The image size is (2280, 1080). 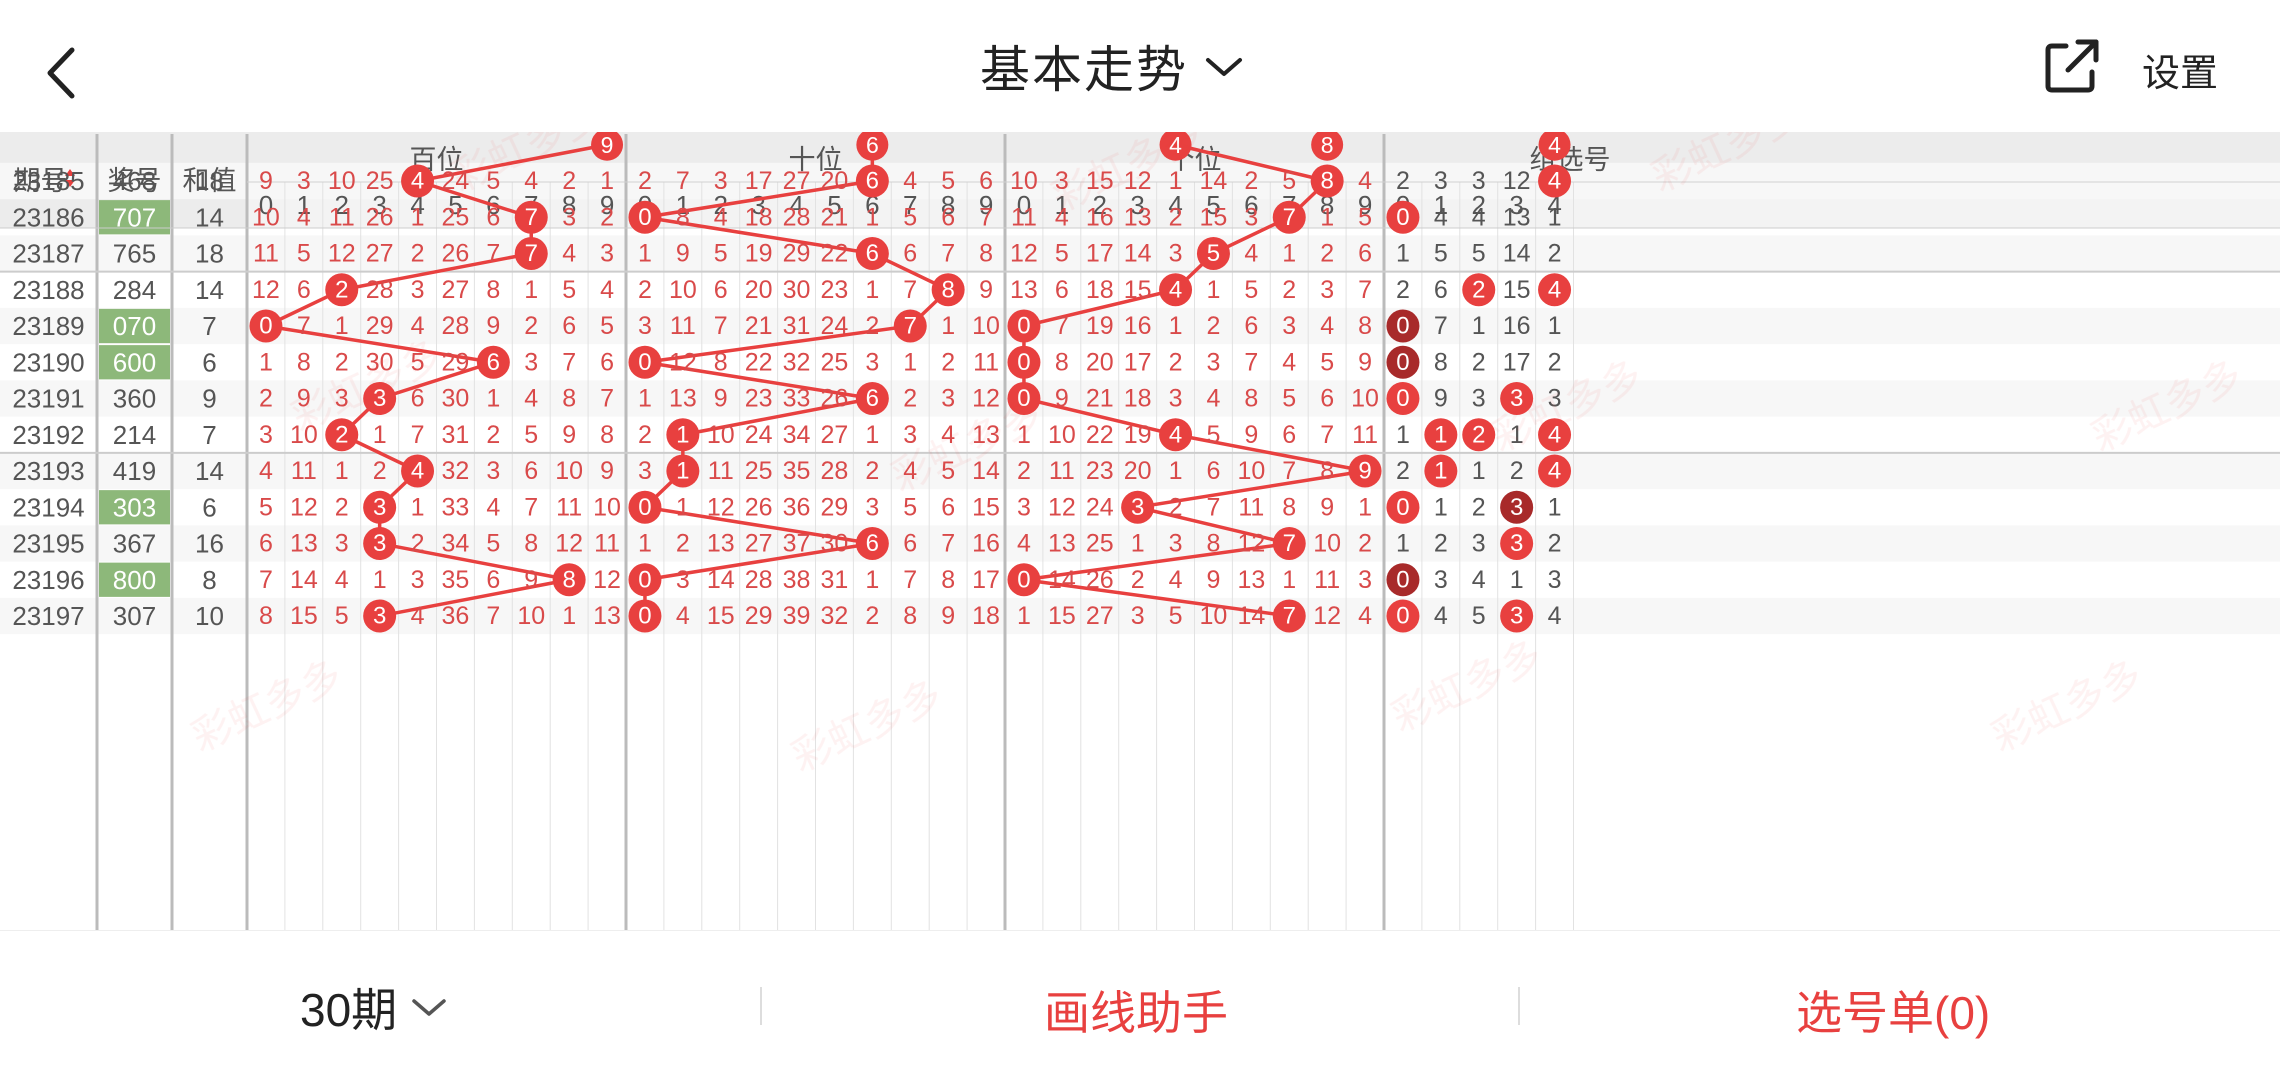 I want to click on issue-cell: 23187, so click(x=48, y=254).